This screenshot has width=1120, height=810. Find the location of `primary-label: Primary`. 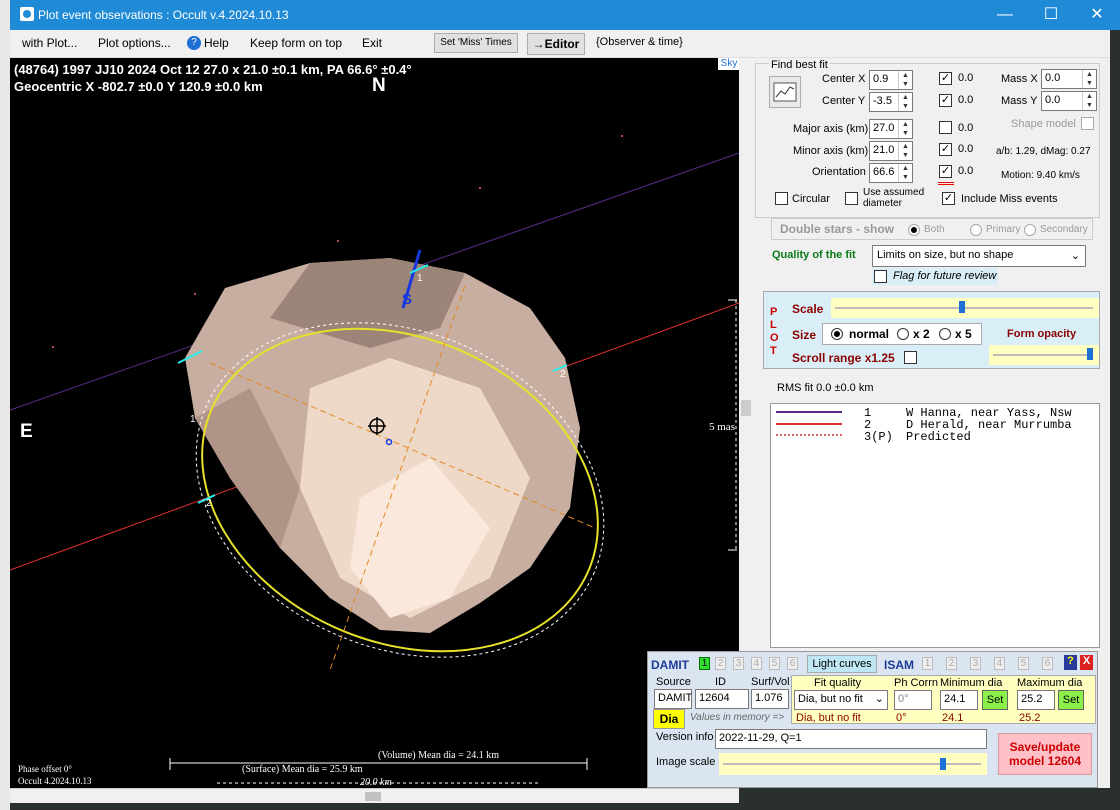

primary-label: Primary is located at coordinates (1003, 229).